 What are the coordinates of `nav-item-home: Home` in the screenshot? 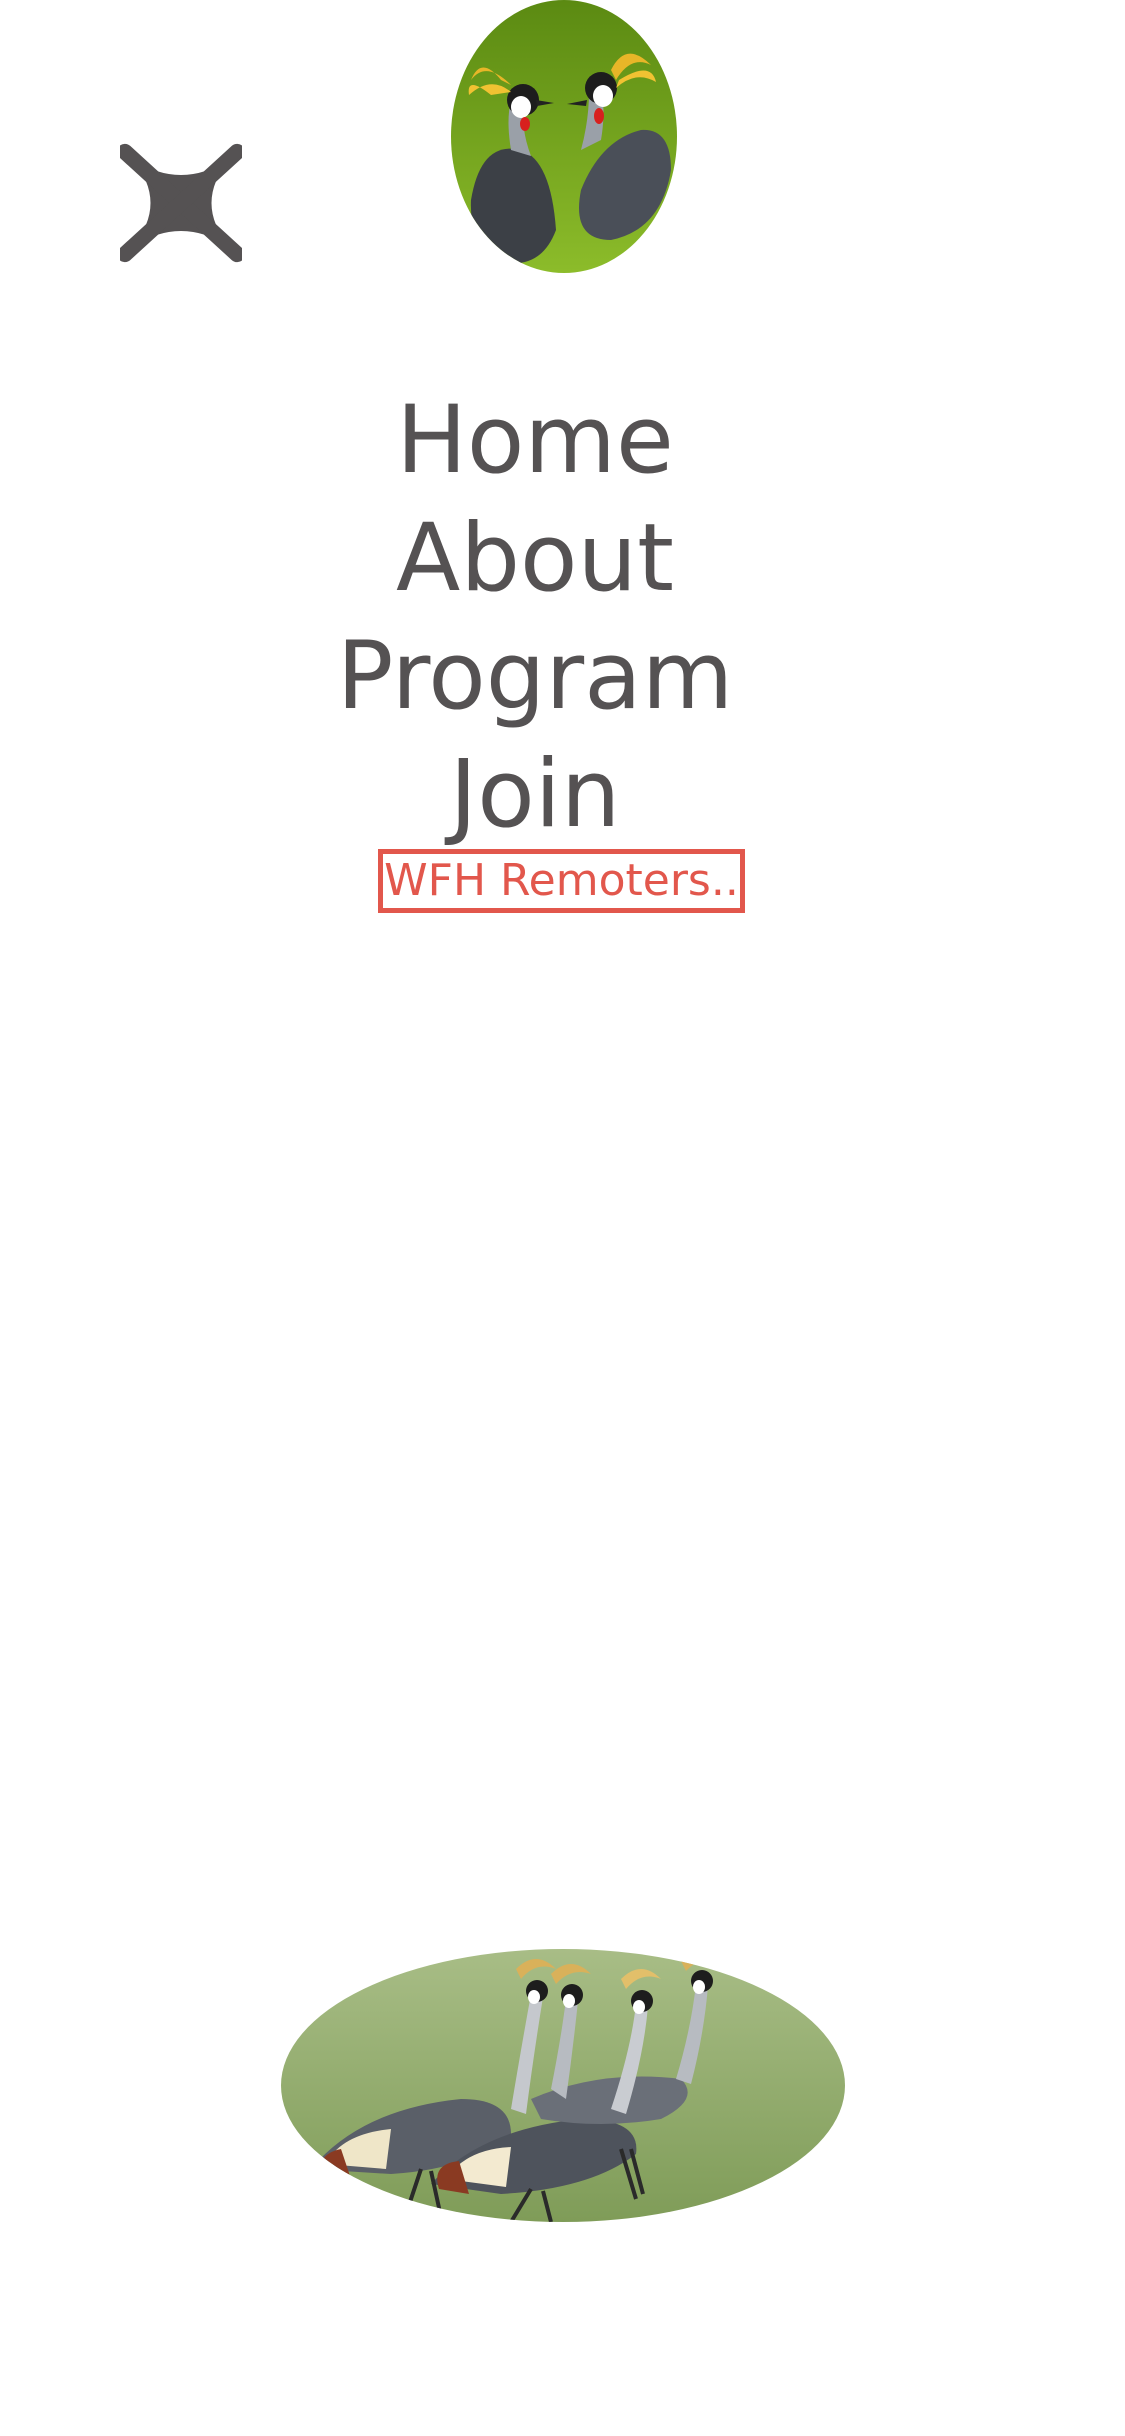 It's located at (535, 441).